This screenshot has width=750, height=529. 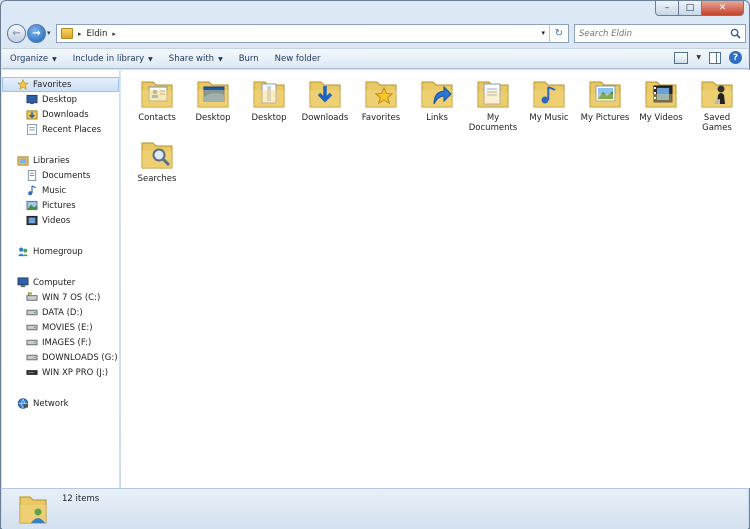 I want to click on file-item: Contacts, so click(x=157, y=99).